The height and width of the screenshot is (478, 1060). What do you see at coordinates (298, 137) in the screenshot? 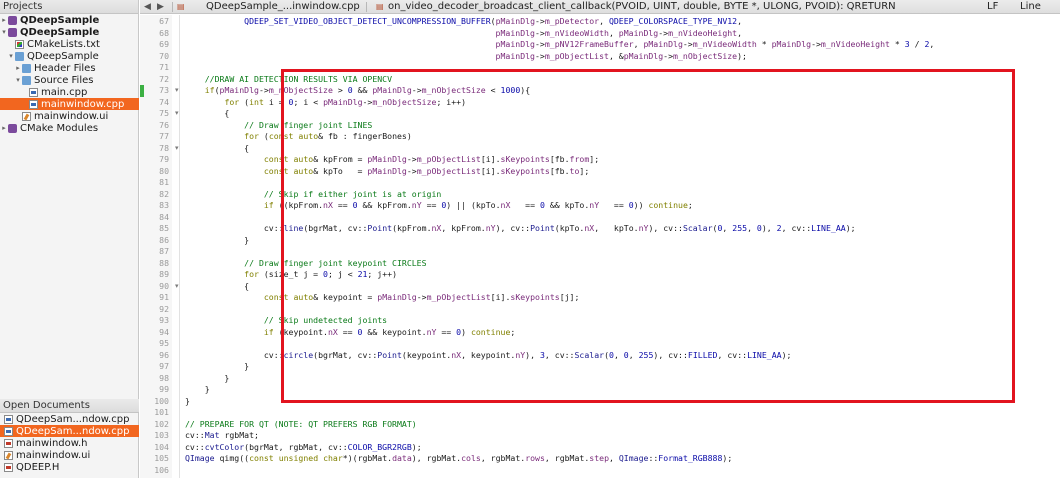
I see `code-line: for (const auto& fb : fingerBones)` at bounding box center [298, 137].